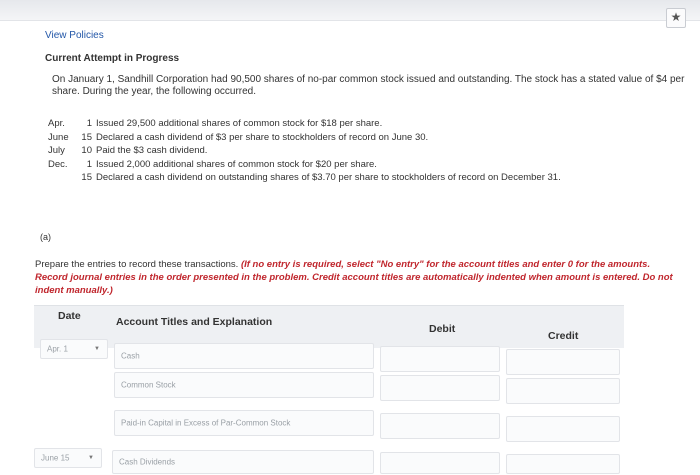 The image size is (700, 475). What do you see at coordinates (244, 385) in the screenshot?
I see `account-input: Common Stock` at bounding box center [244, 385].